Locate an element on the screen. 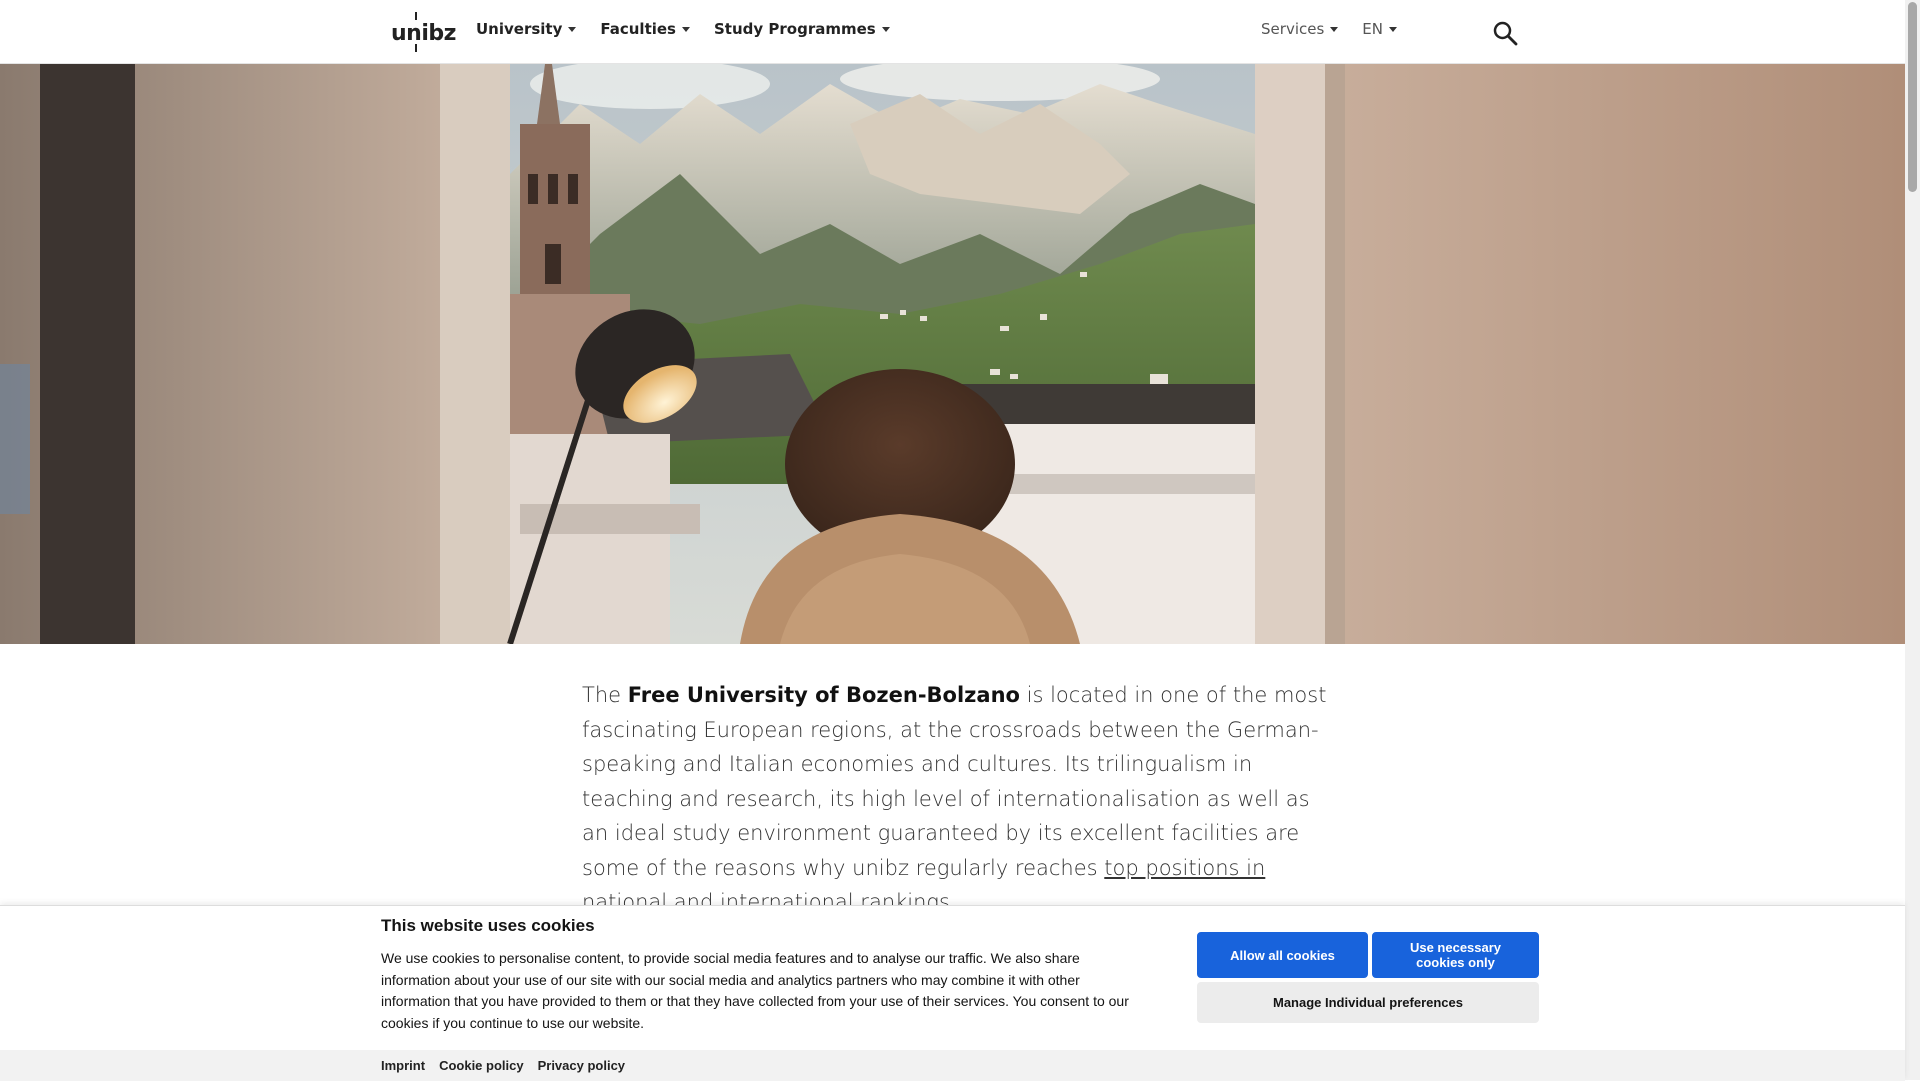  logo-text: unibz is located at coordinates (423, 33).